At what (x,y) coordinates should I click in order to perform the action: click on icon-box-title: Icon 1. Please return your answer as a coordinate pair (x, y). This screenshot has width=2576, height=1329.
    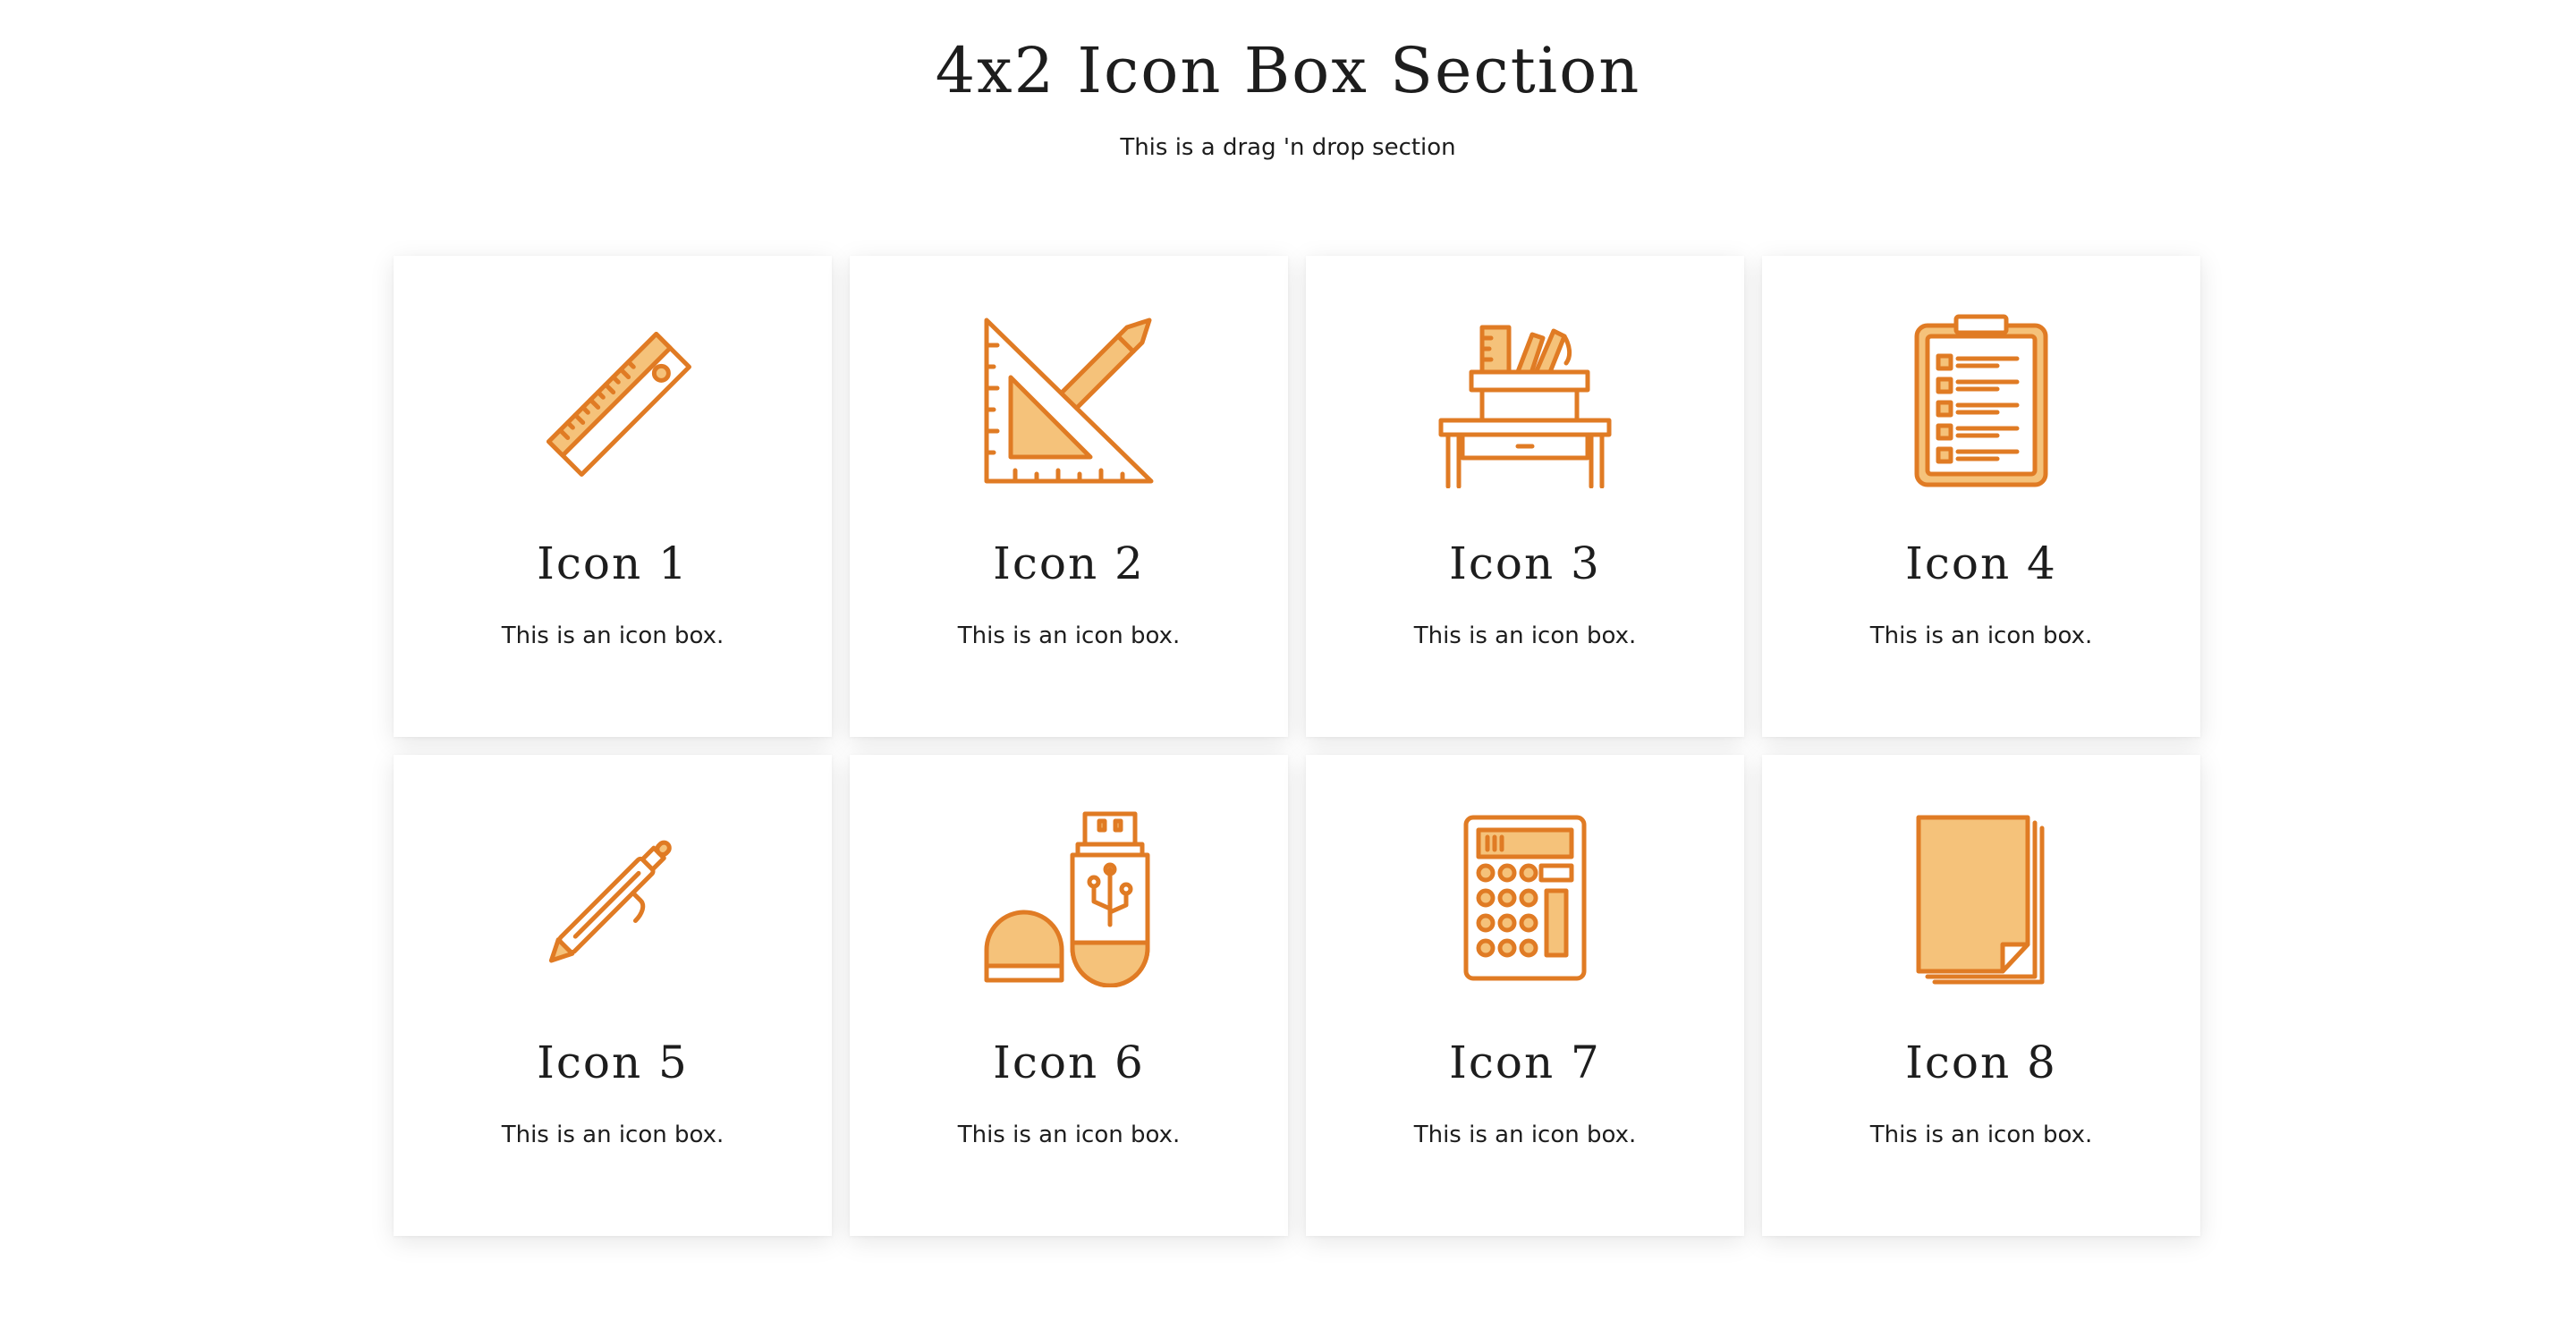
    Looking at the image, I should click on (613, 563).